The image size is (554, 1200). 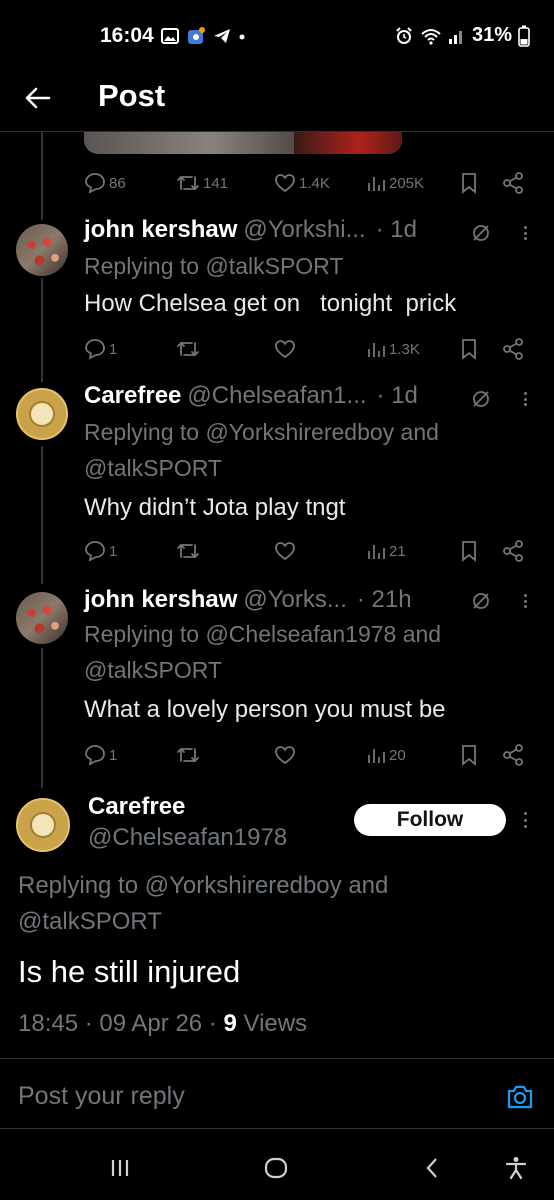 I want to click on main-post-handle: @Chelseafan1978, so click(x=187, y=838).